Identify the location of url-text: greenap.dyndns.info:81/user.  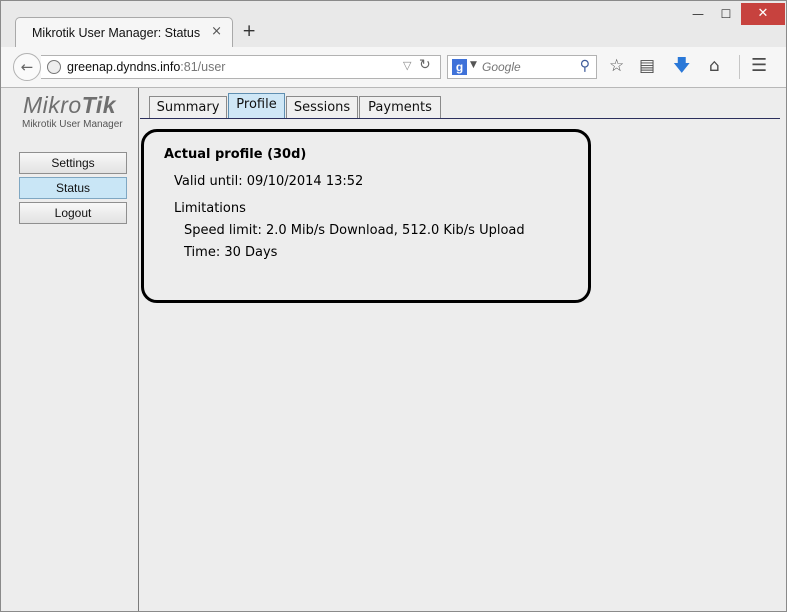
(146, 67).